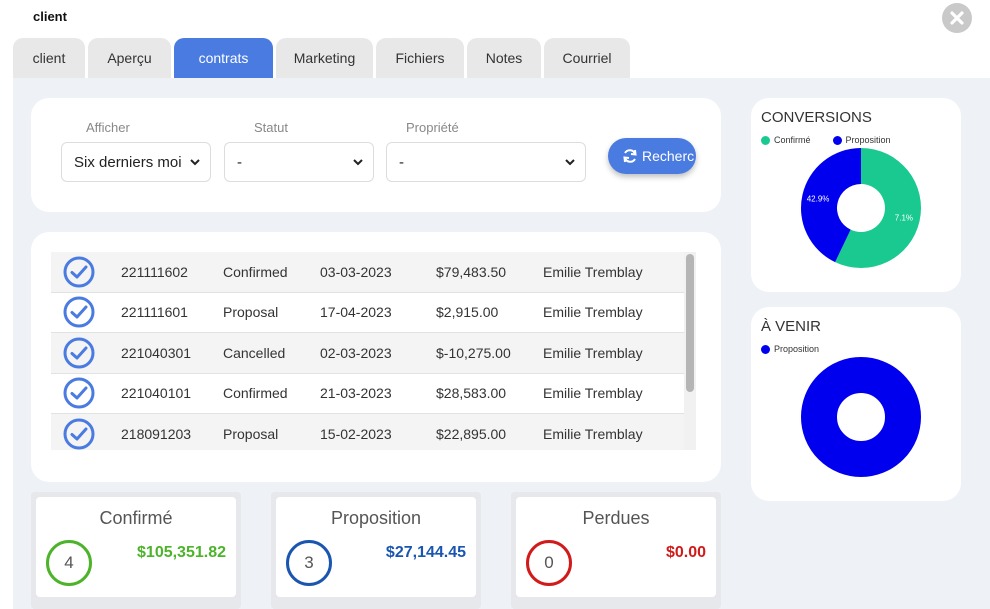 The image size is (990, 609). I want to click on contract-amount: $22,895.00, so click(471, 433).